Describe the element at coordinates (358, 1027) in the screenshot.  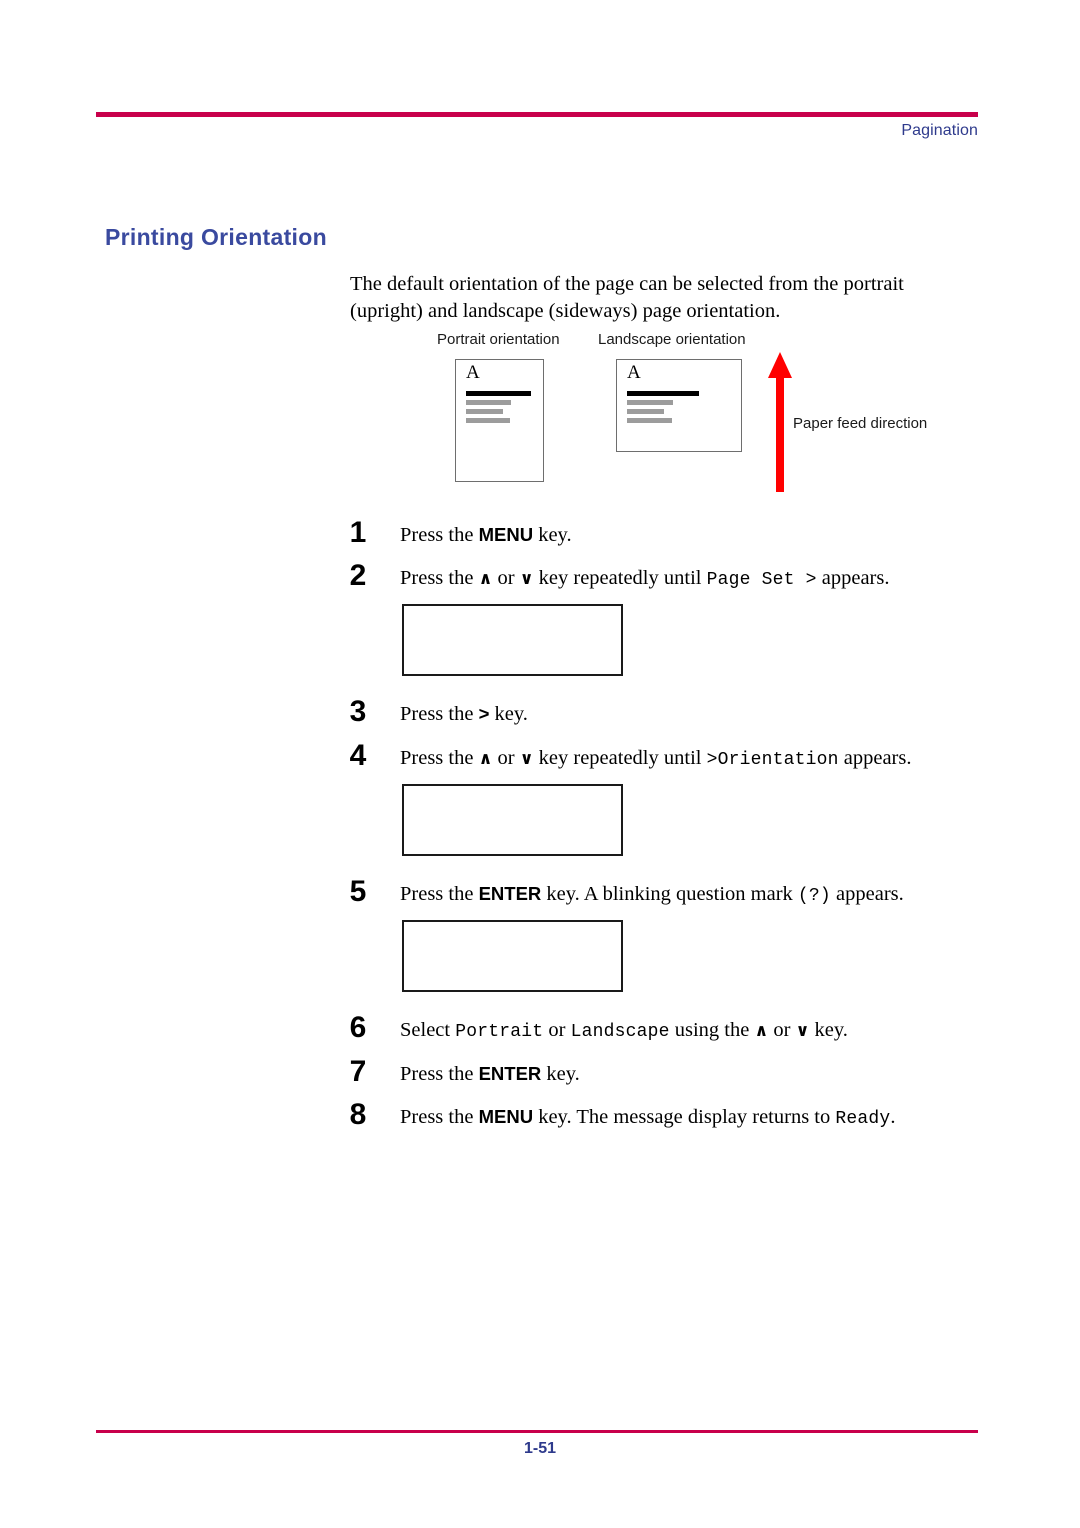
I see `step-number: 6` at that location.